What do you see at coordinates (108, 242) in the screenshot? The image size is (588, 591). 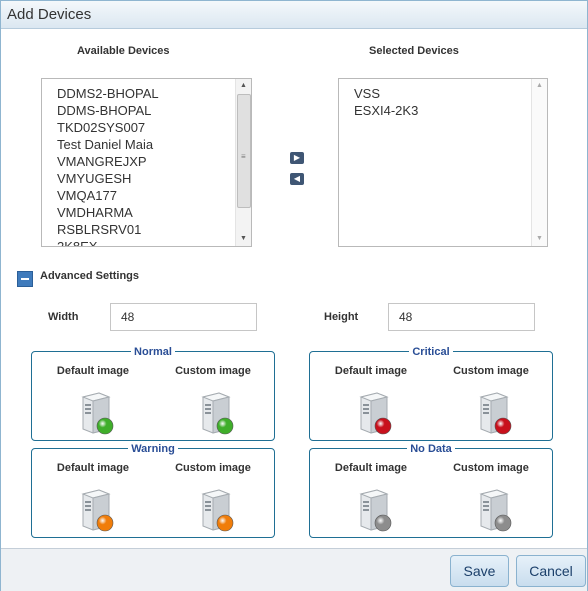 I see `list-item: 2K8EX` at bounding box center [108, 242].